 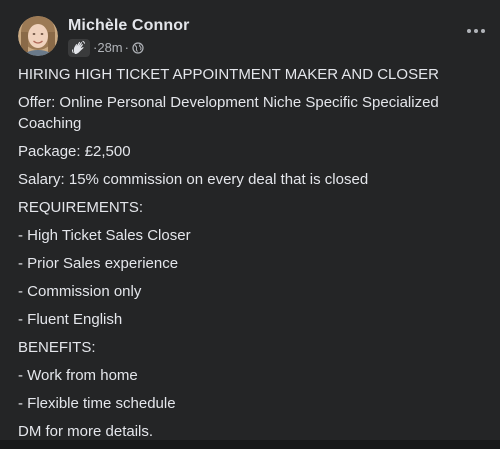 I want to click on post-subline: · 28m ·, so click(x=128, y=47).